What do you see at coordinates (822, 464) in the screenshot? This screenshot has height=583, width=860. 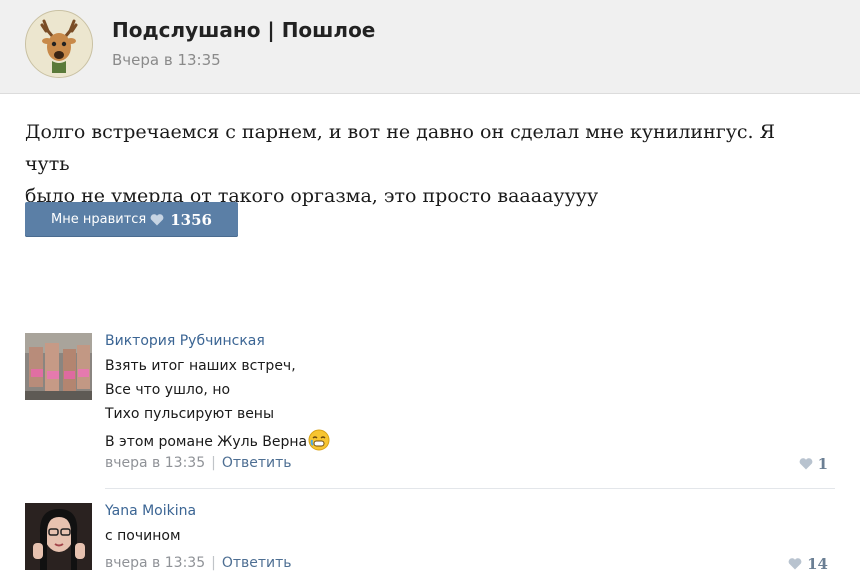 I see `comment-like-count: 1` at bounding box center [822, 464].